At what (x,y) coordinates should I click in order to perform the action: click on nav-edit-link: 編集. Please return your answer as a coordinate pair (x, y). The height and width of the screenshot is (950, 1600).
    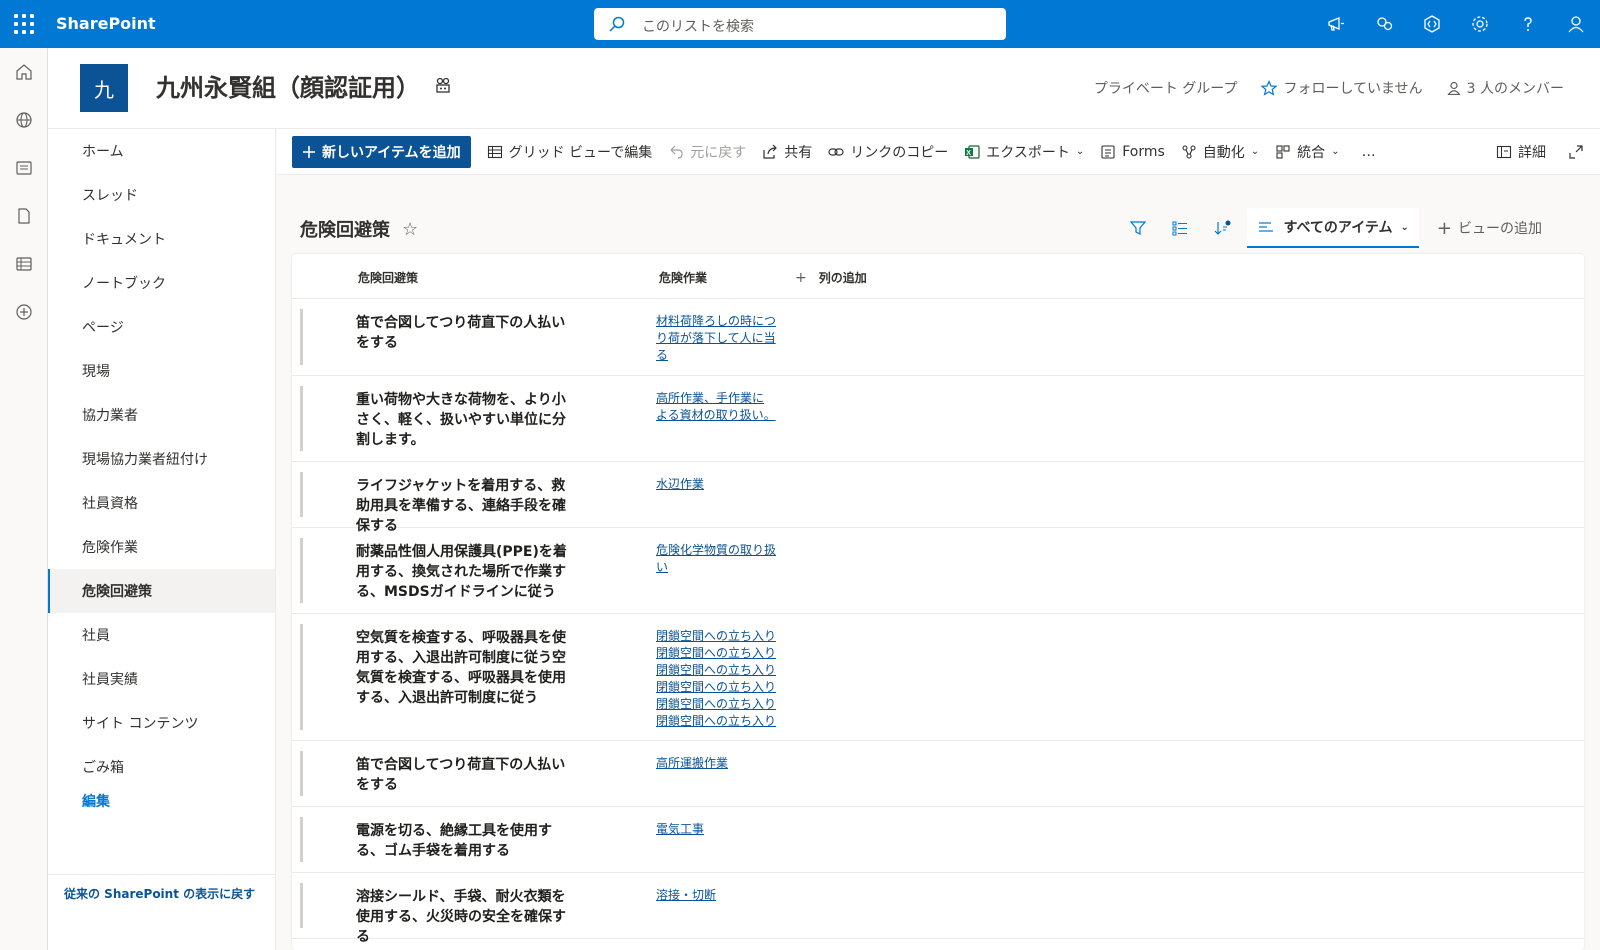
    Looking at the image, I should click on (162, 801).